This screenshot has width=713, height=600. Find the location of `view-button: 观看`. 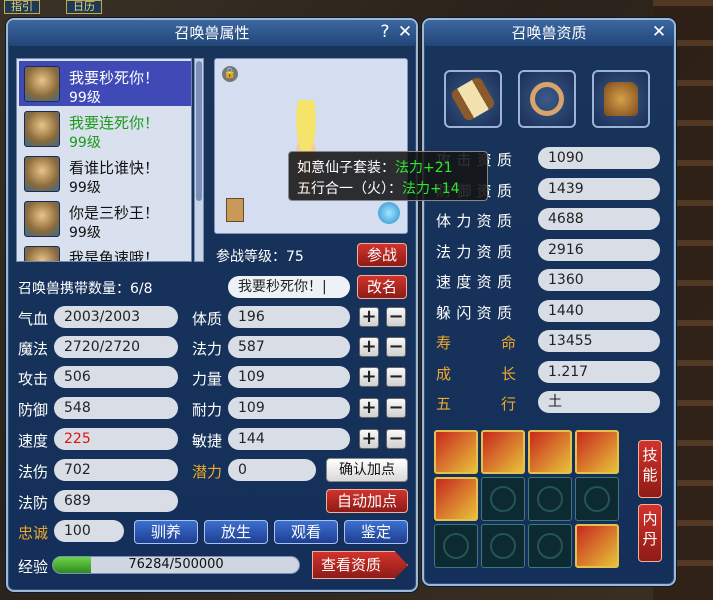

view-button: 观看 is located at coordinates (306, 532).